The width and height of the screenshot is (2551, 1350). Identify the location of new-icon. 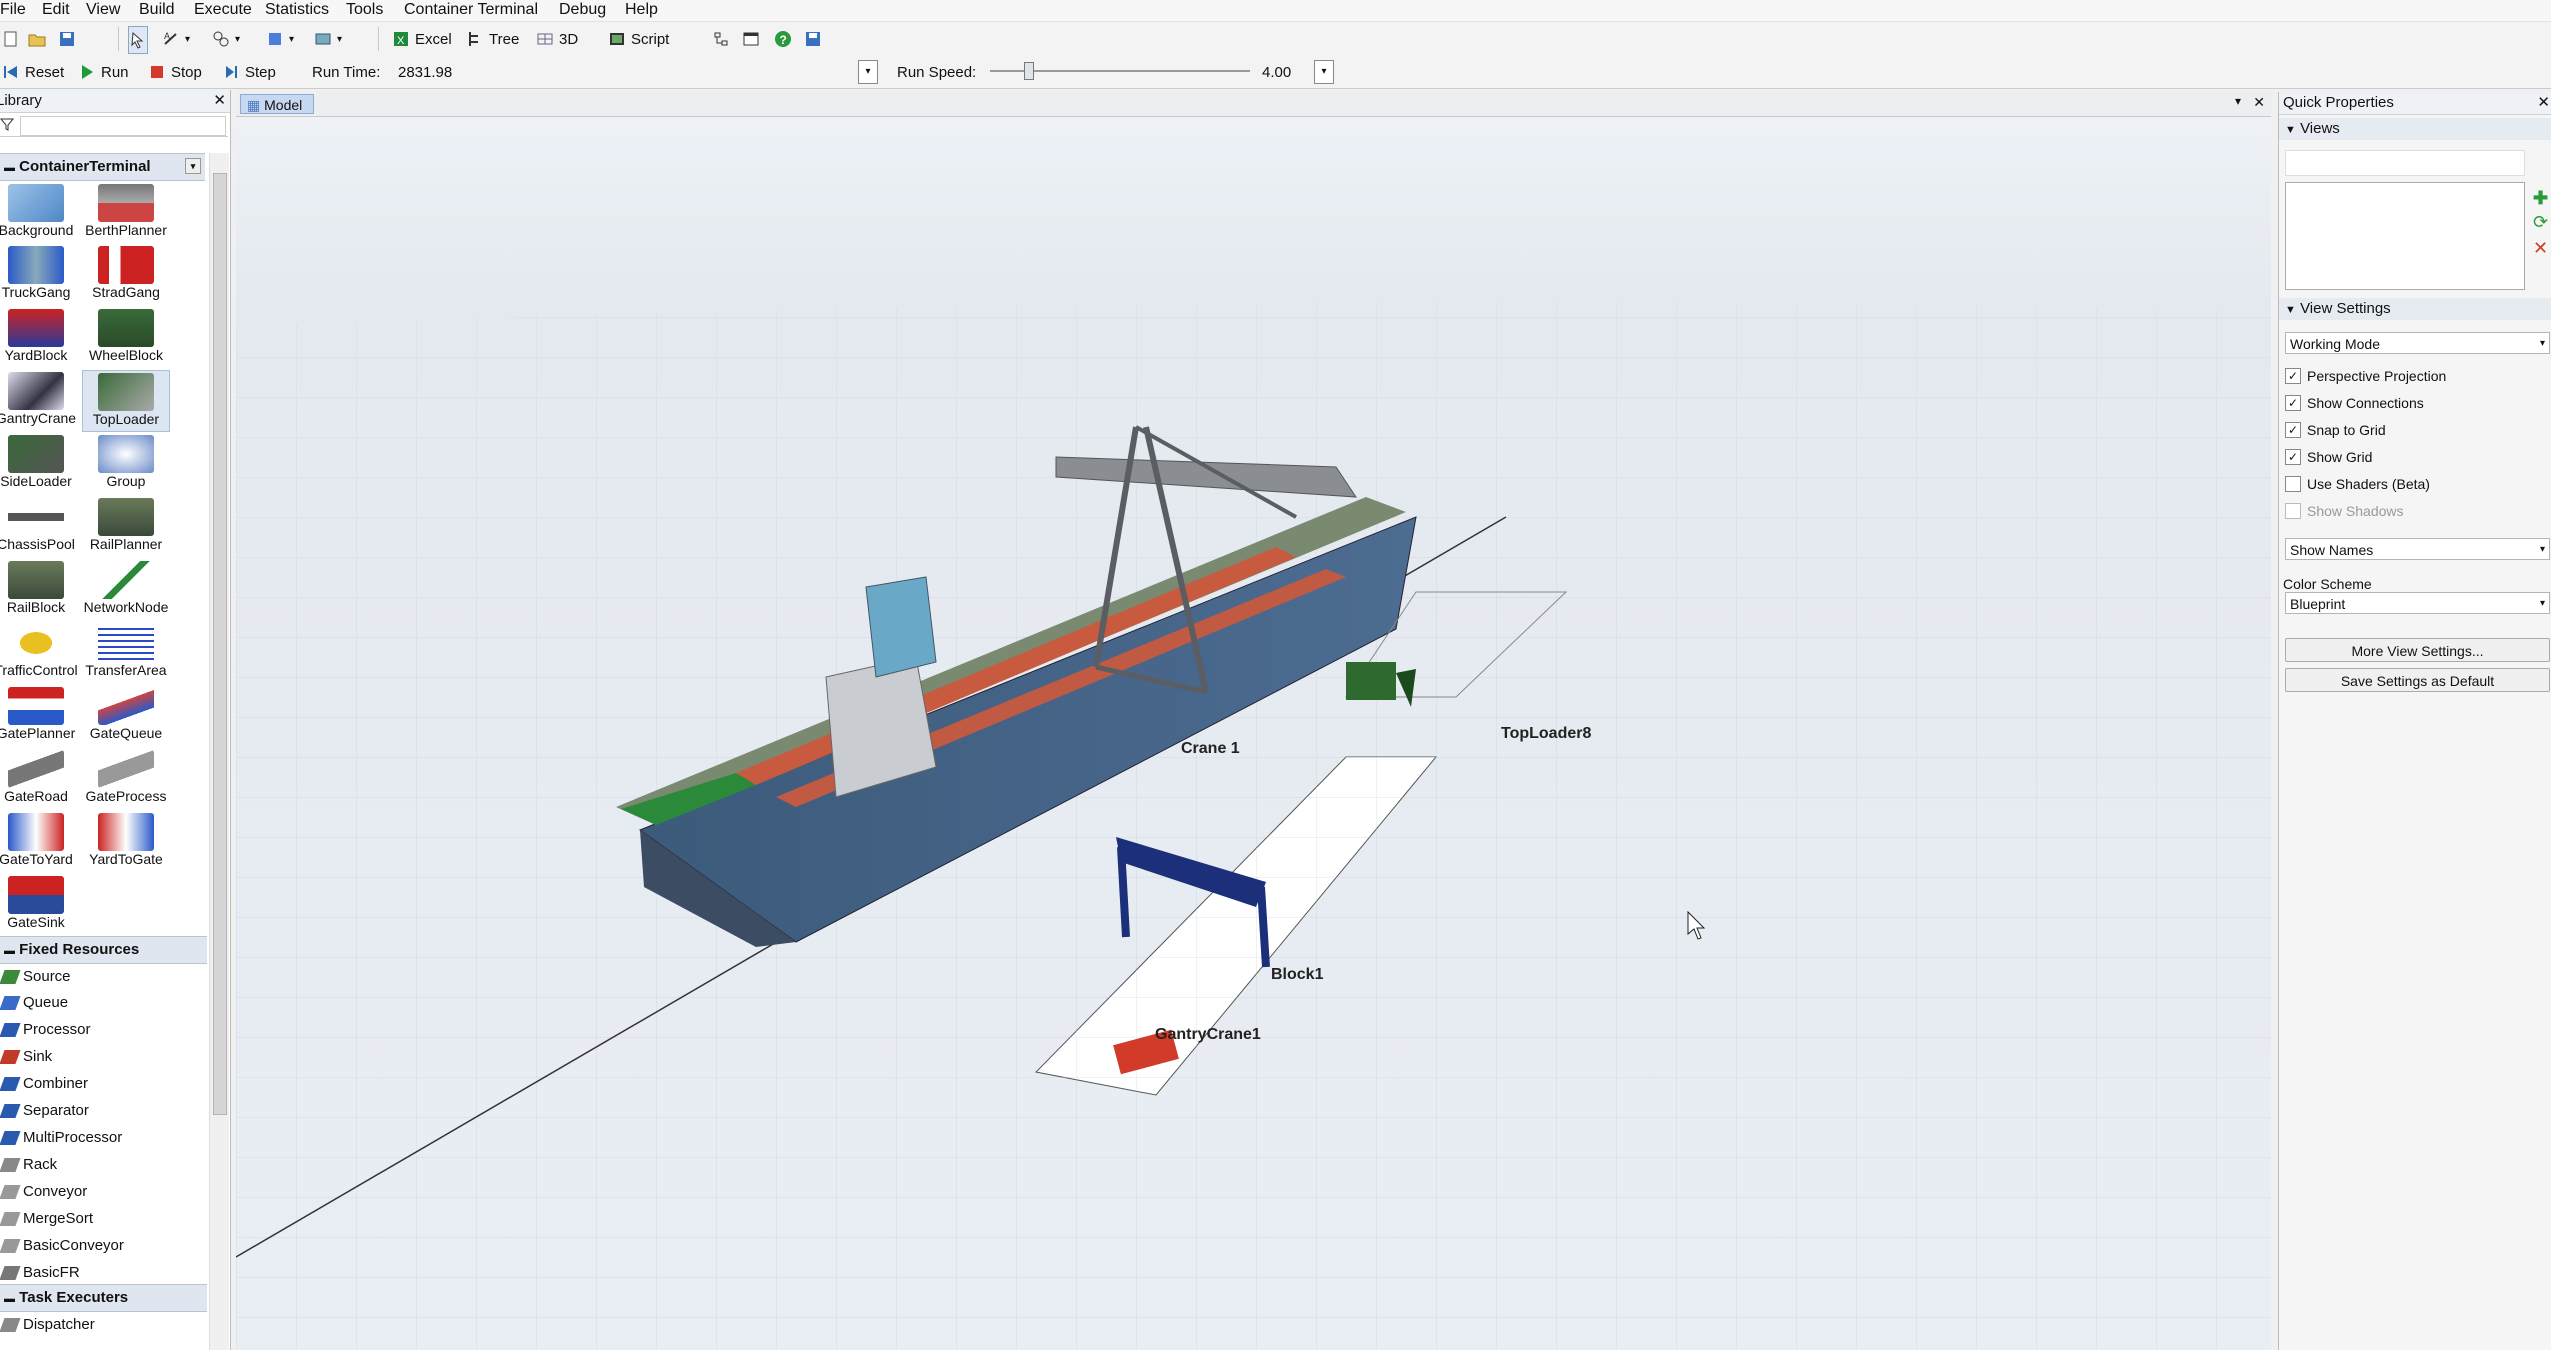
(11, 39).